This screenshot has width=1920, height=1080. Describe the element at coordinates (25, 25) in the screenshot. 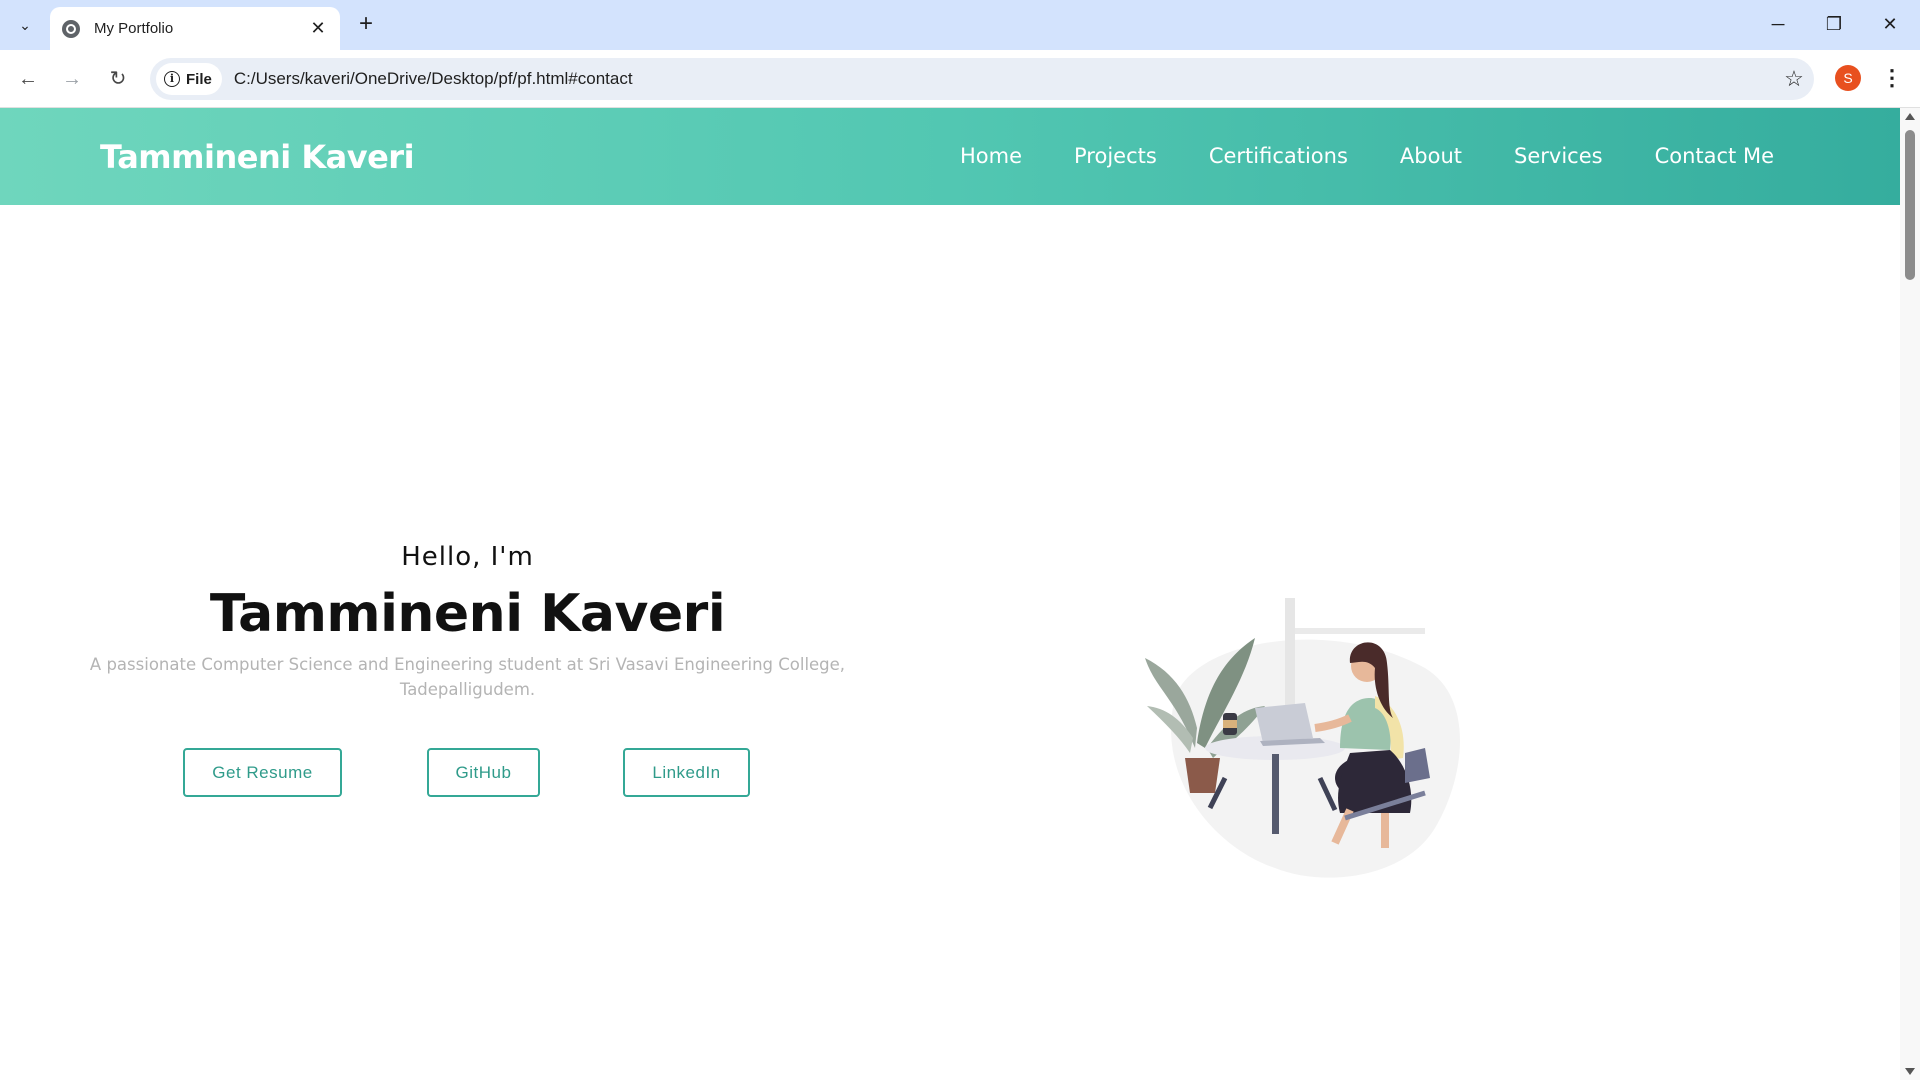

I see `tab-search-chevron-icon: ⌄` at that location.